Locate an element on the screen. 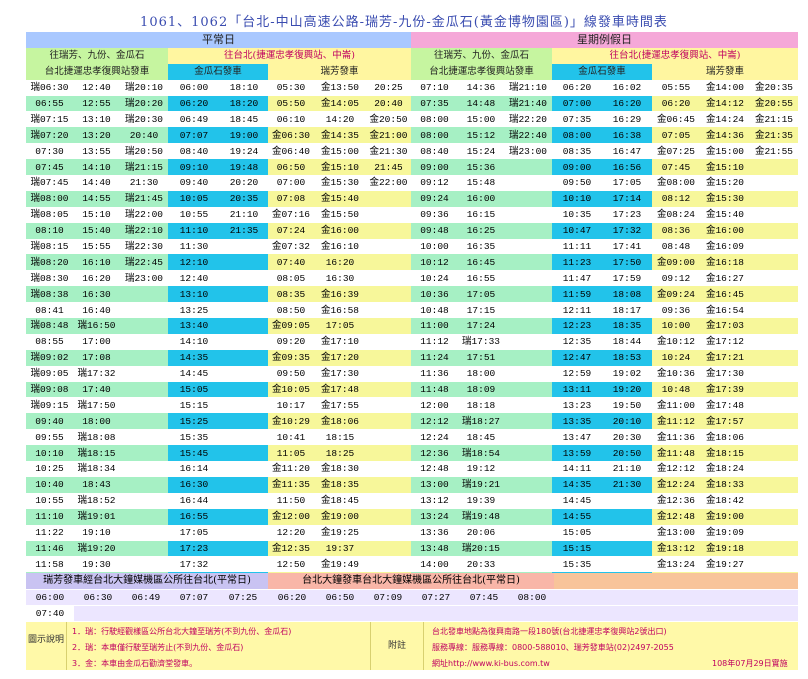 The image size is (808, 679). weekday-cell: 瑞08:20 is located at coordinates (49, 262).